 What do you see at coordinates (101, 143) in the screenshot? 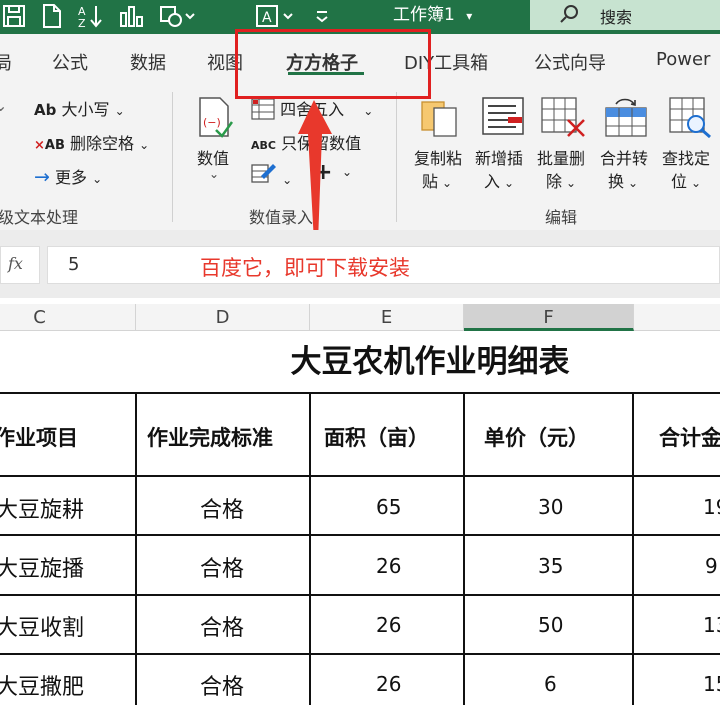
I see `remove-spaces-label: 删除空格` at bounding box center [101, 143].